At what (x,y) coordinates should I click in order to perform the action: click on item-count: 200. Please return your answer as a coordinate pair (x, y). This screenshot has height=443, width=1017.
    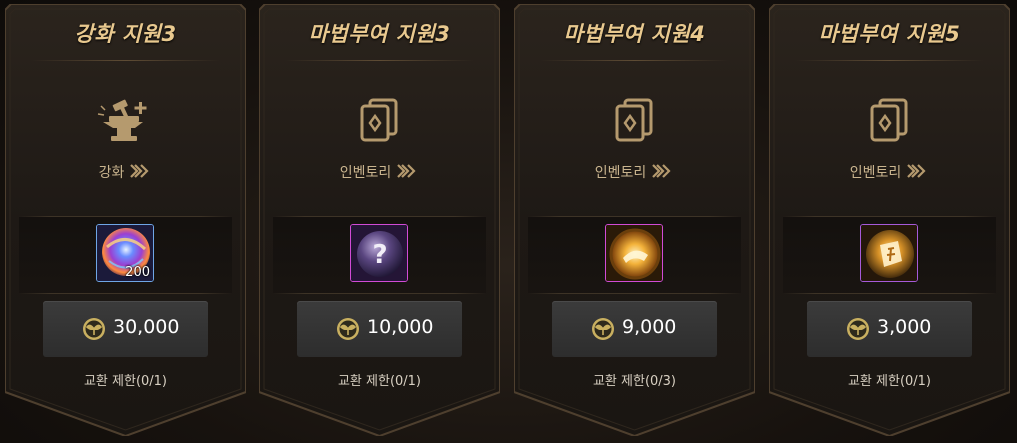
    Looking at the image, I should click on (137, 272).